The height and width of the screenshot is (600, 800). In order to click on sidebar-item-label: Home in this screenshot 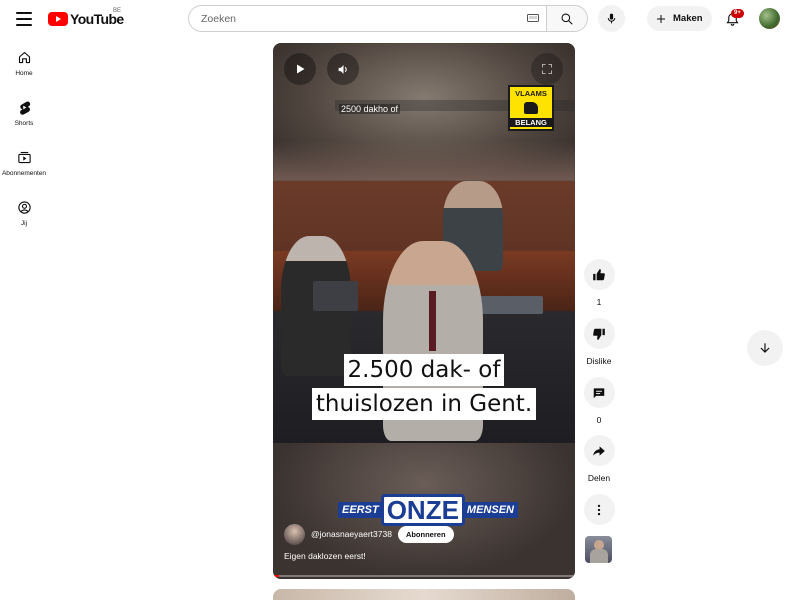, I will do `click(24, 73)`.